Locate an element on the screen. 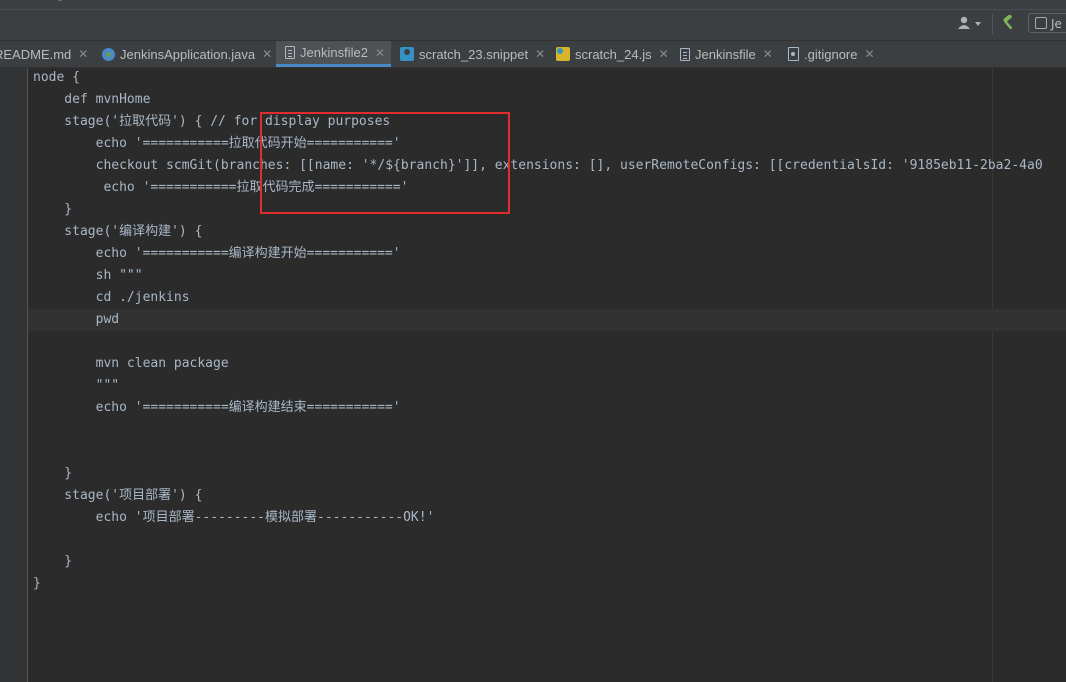 The height and width of the screenshot is (682, 1066). config-icon is located at coordinates (1041, 23).